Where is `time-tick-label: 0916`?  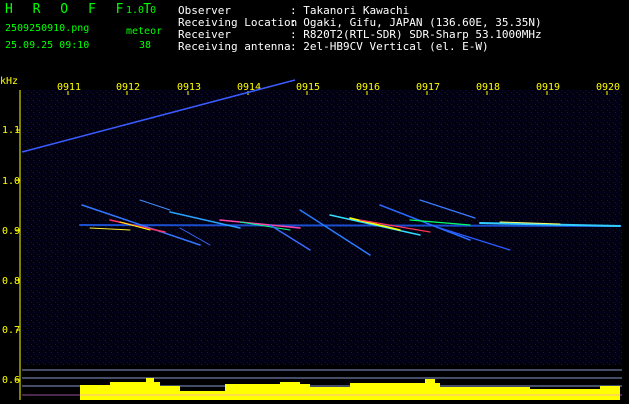
time-tick-label: 0916 is located at coordinates (368, 87).